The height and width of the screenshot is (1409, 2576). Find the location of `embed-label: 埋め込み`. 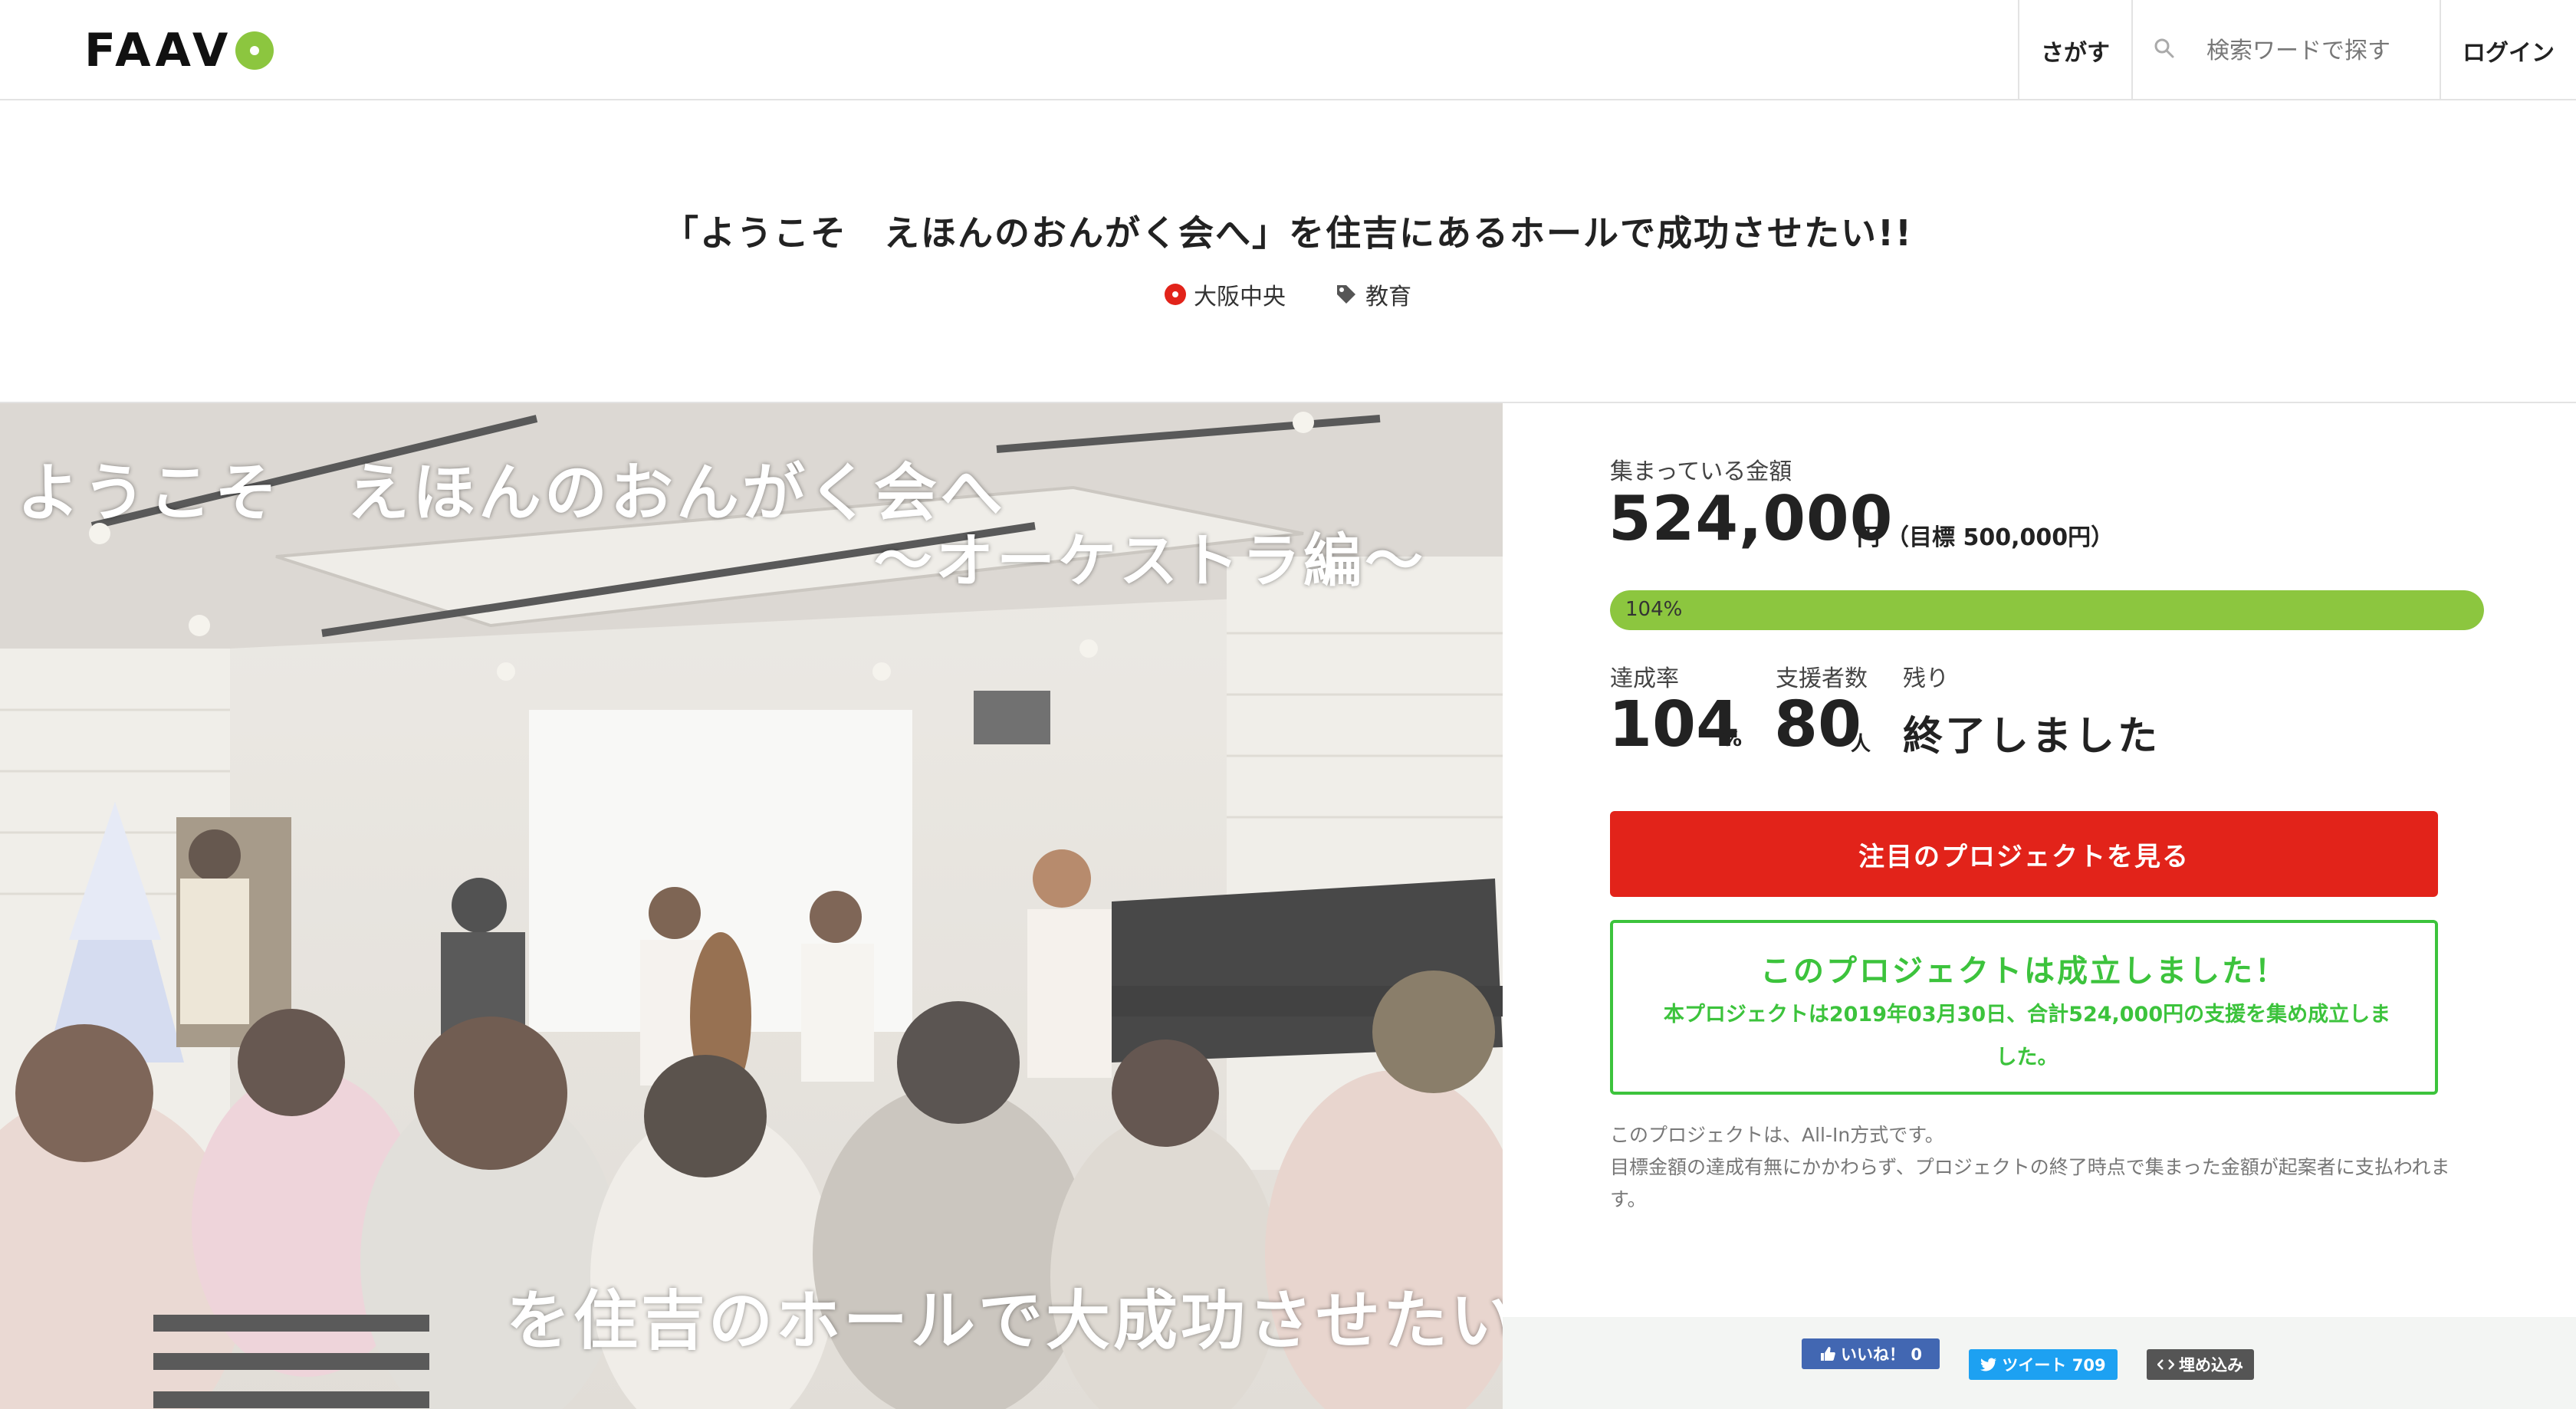

embed-label: 埋め込み is located at coordinates (2211, 1365).